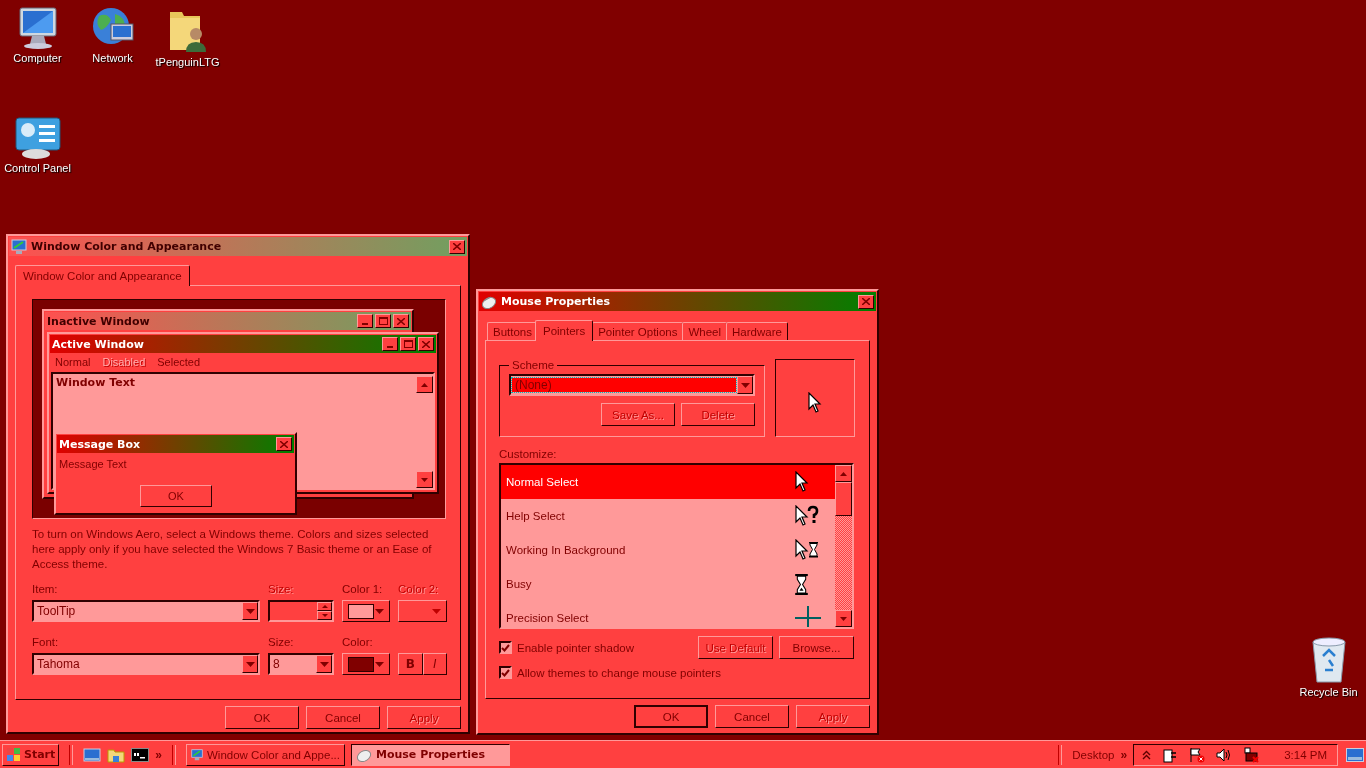 Image resolution: width=1366 pixels, height=768 pixels. Describe the element at coordinates (46, 643) in the screenshot. I see `field-label: Font:` at that location.